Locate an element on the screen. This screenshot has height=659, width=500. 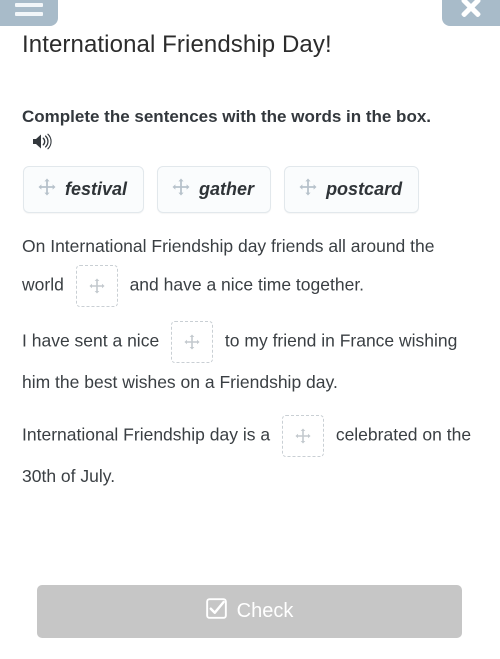
checkbox-checked-icon is located at coordinates (216, 611).